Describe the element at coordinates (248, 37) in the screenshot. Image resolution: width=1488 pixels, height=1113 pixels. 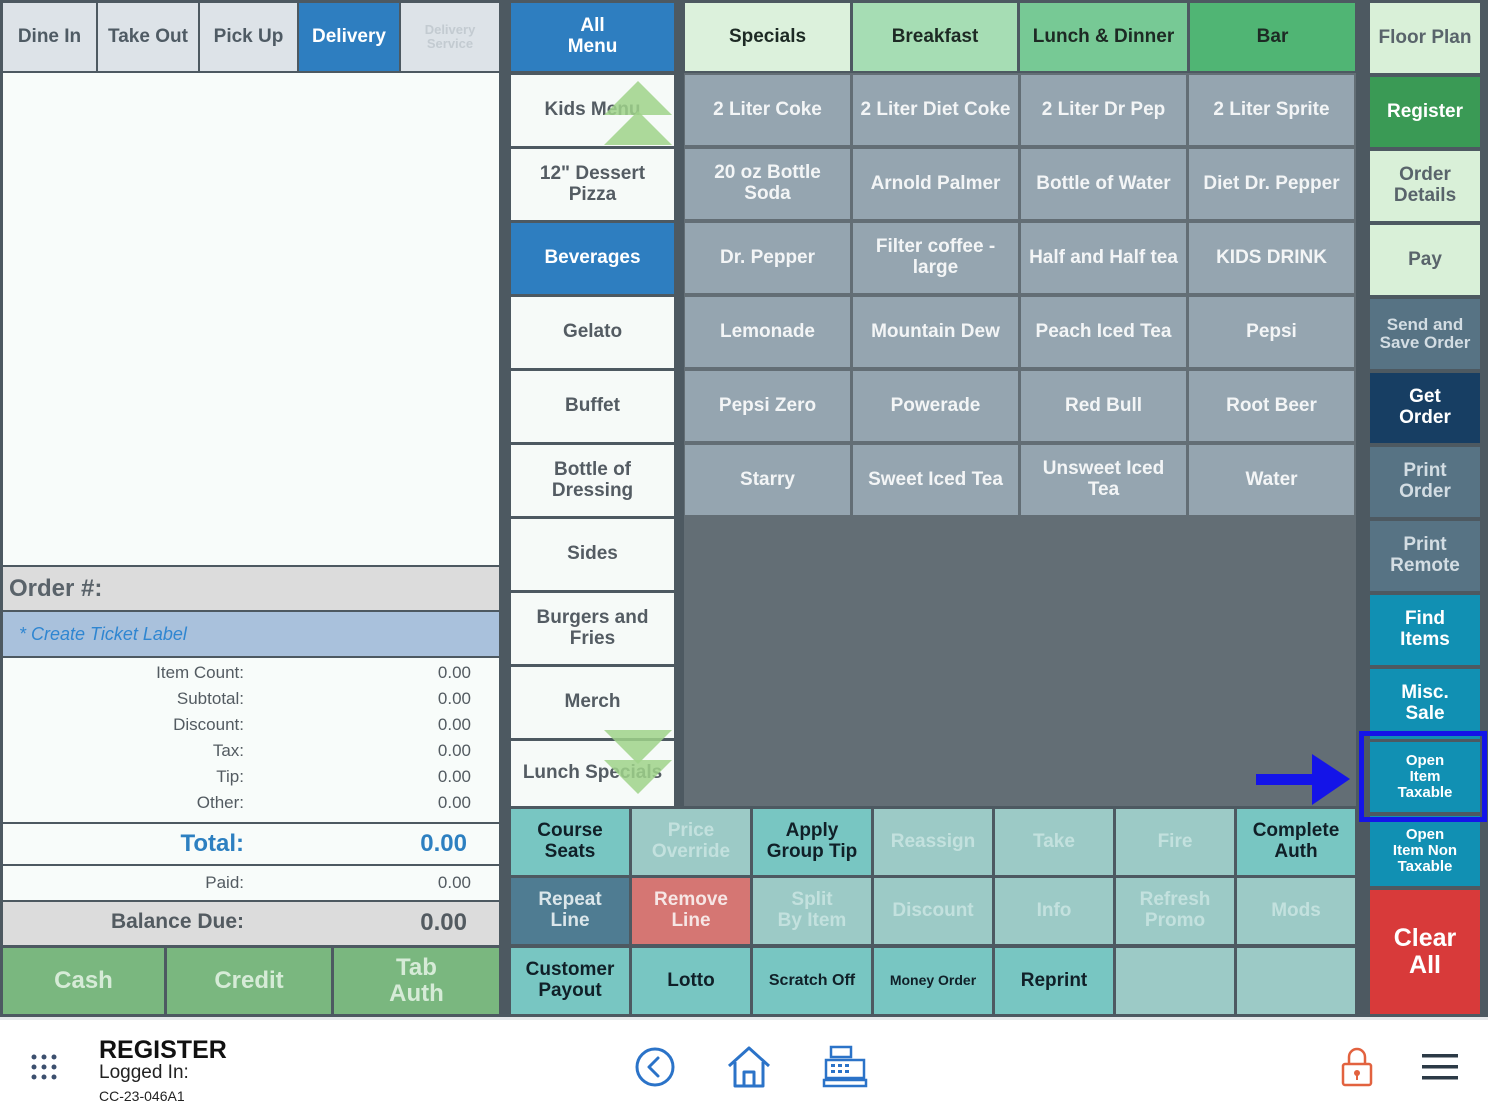
I see `tab-pick-up: Pick Up` at that location.